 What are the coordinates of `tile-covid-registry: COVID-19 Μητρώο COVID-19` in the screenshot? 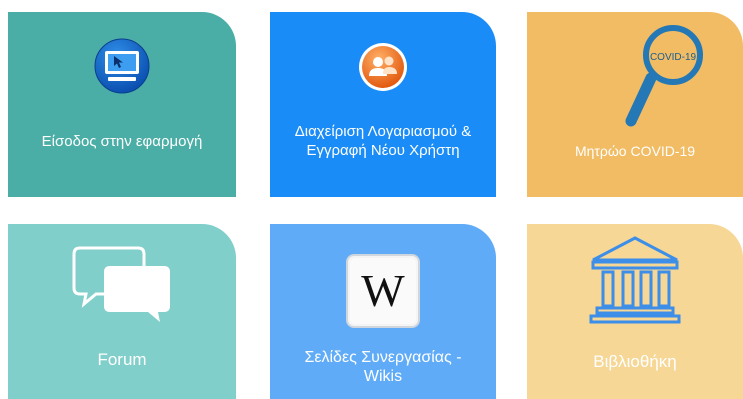 It's located at (635, 104).